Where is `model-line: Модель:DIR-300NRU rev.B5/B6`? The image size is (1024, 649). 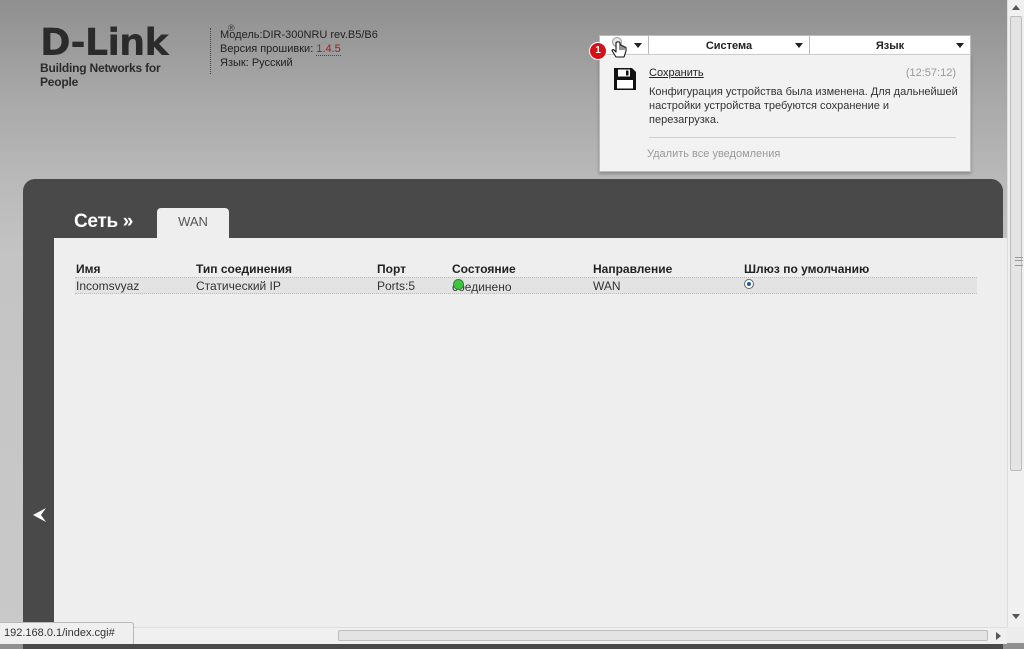
model-line: Модель:DIR-300NRU rev.B5/B6 is located at coordinates (299, 35).